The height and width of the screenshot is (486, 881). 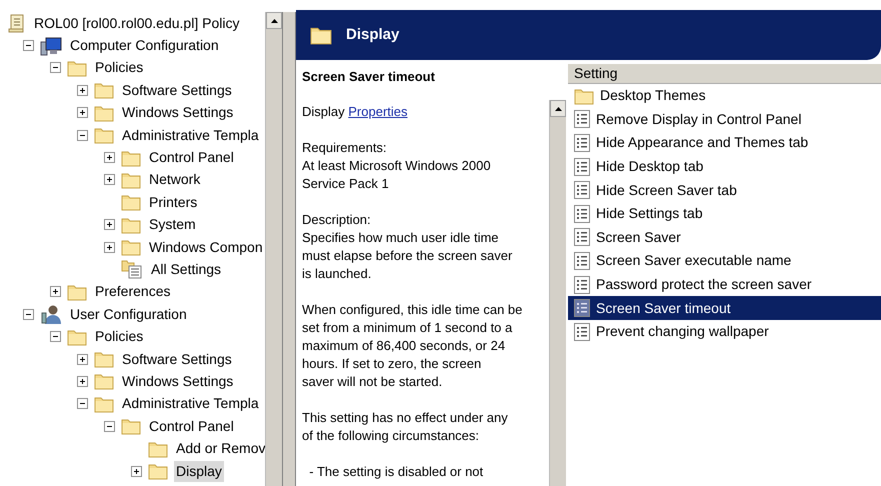 I want to click on tree-item: Add or Remov, so click(x=221, y=449).